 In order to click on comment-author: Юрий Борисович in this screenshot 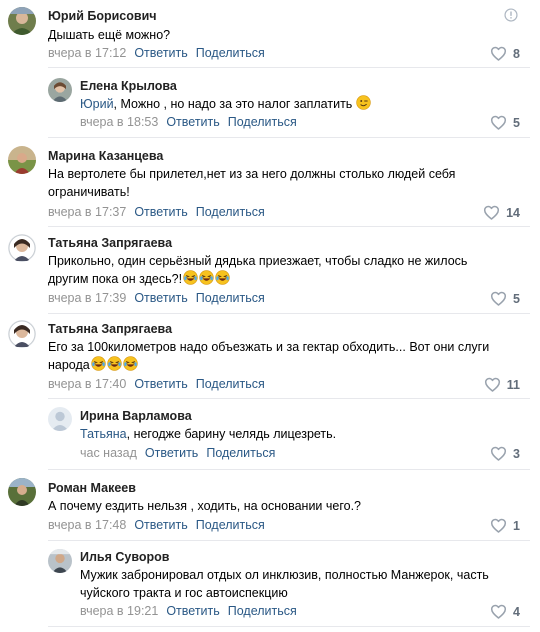, I will do `click(102, 16)`.